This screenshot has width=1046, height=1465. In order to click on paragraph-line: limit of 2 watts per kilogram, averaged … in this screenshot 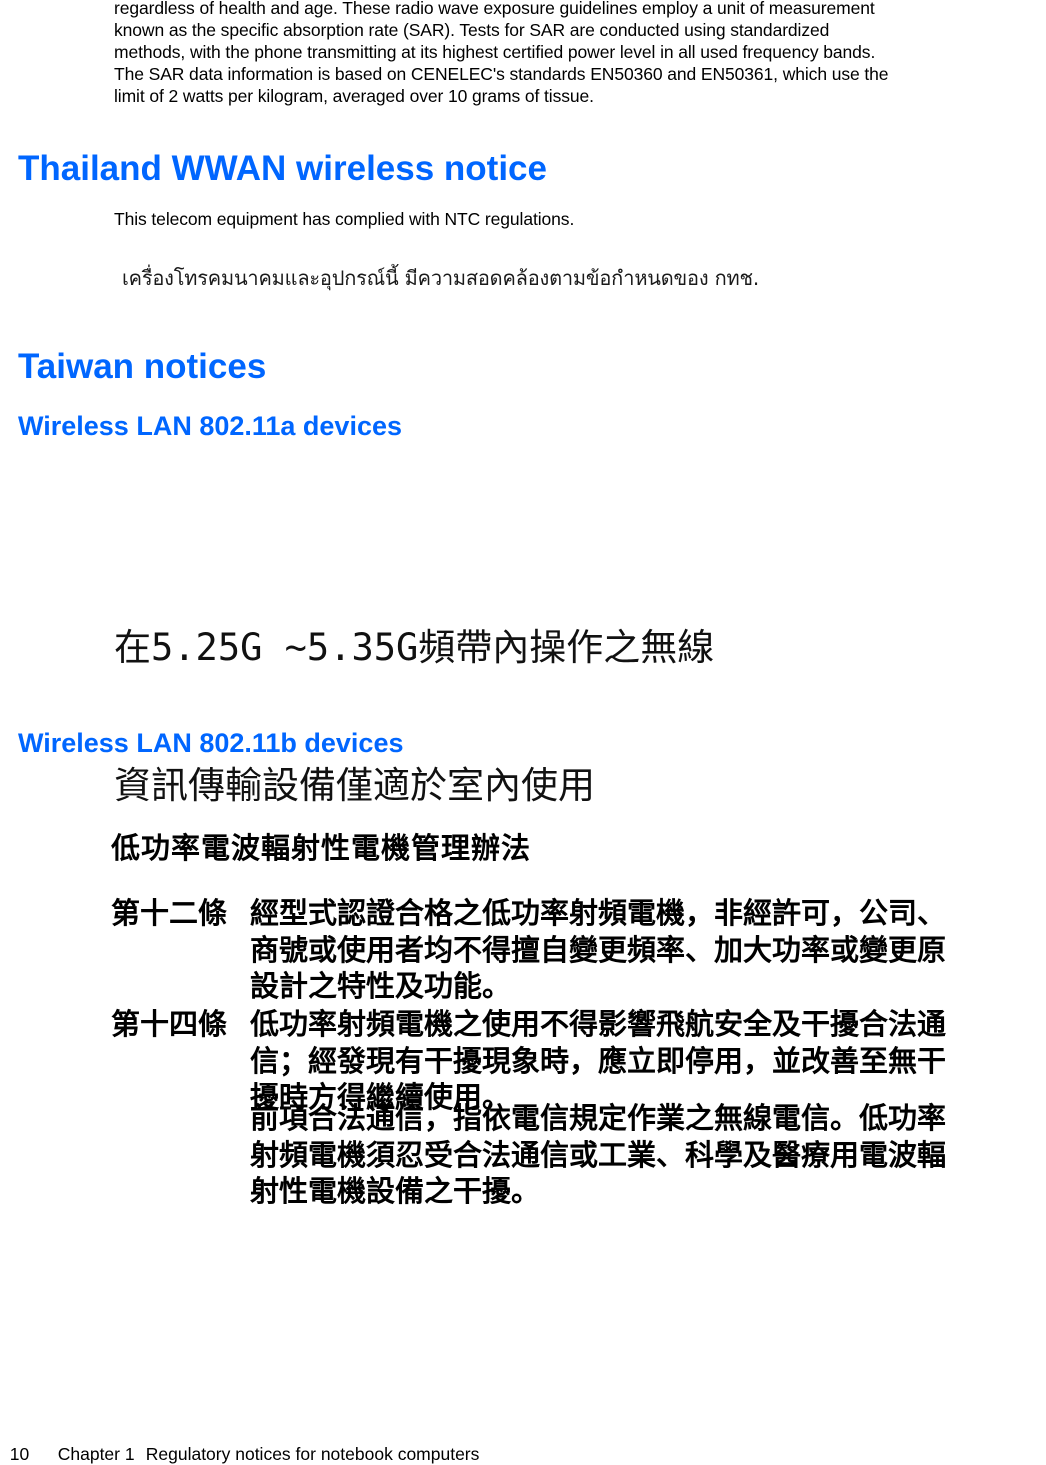, I will do `click(354, 96)`.